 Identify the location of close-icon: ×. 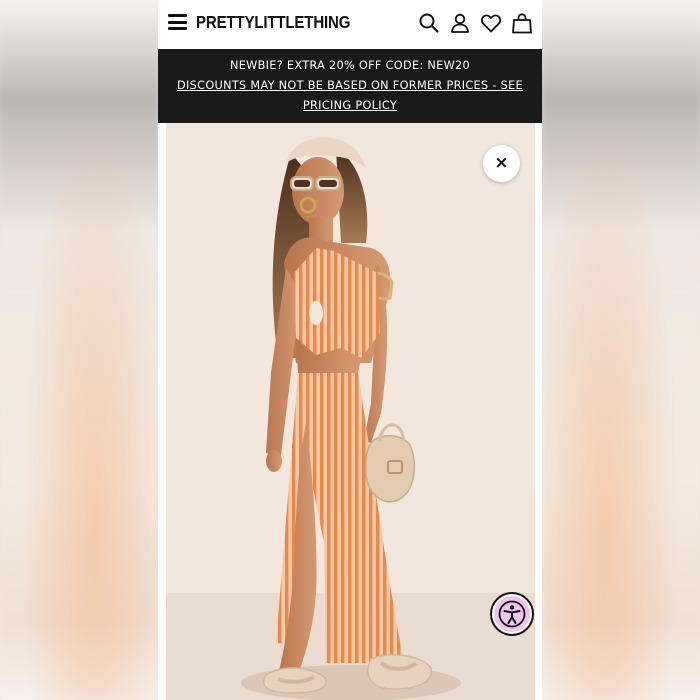
(501, 163).